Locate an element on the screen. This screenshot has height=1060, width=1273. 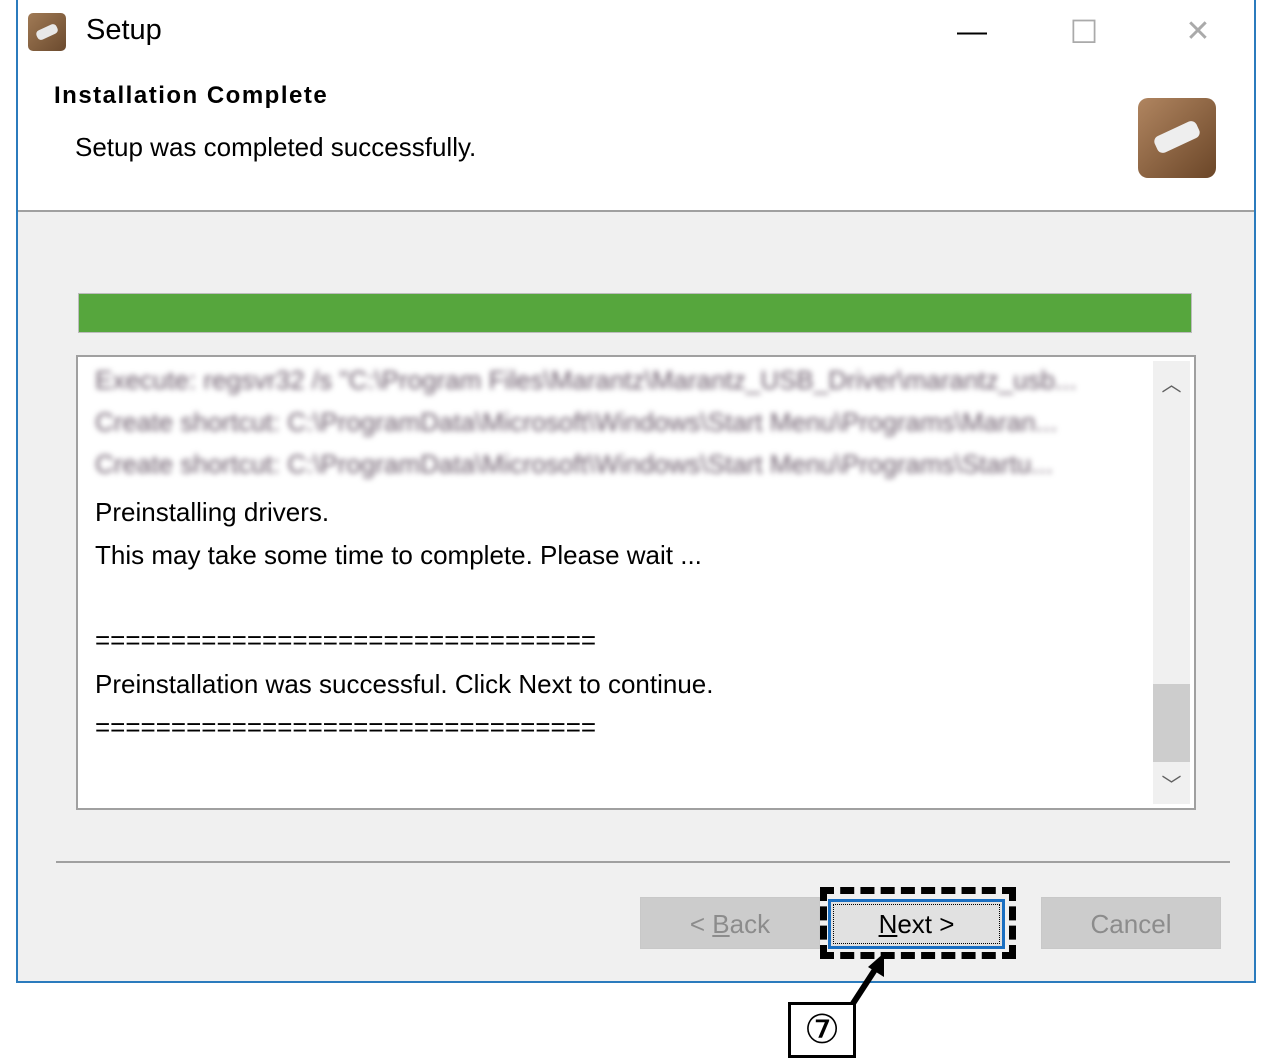
log-line: Preinstalling drivers. is located at coordinates (212, 512).